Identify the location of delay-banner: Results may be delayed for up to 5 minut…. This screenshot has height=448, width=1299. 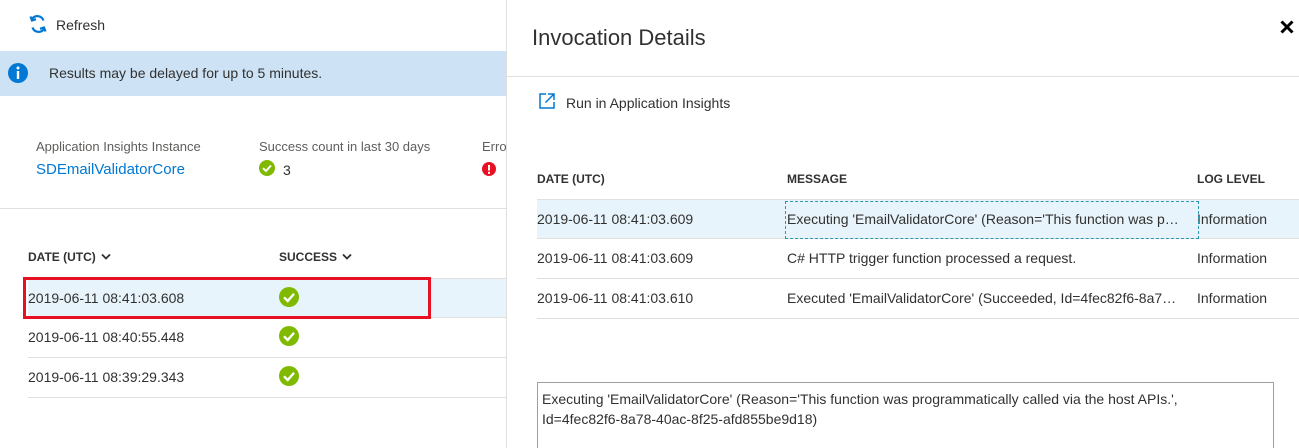
(253, 73).